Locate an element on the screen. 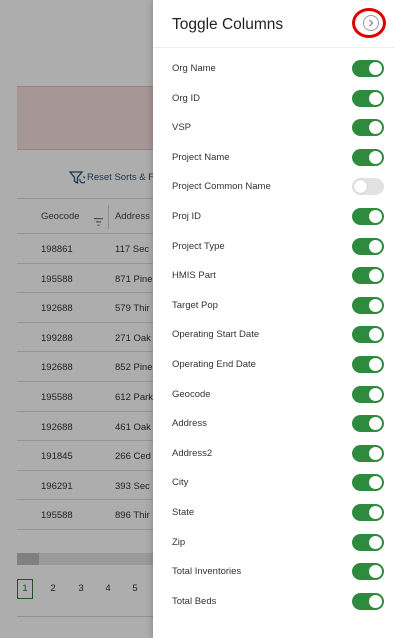 This screenshot has height=638, width=394. chevron-right-circle-icon is located at coordinates (371, 23).